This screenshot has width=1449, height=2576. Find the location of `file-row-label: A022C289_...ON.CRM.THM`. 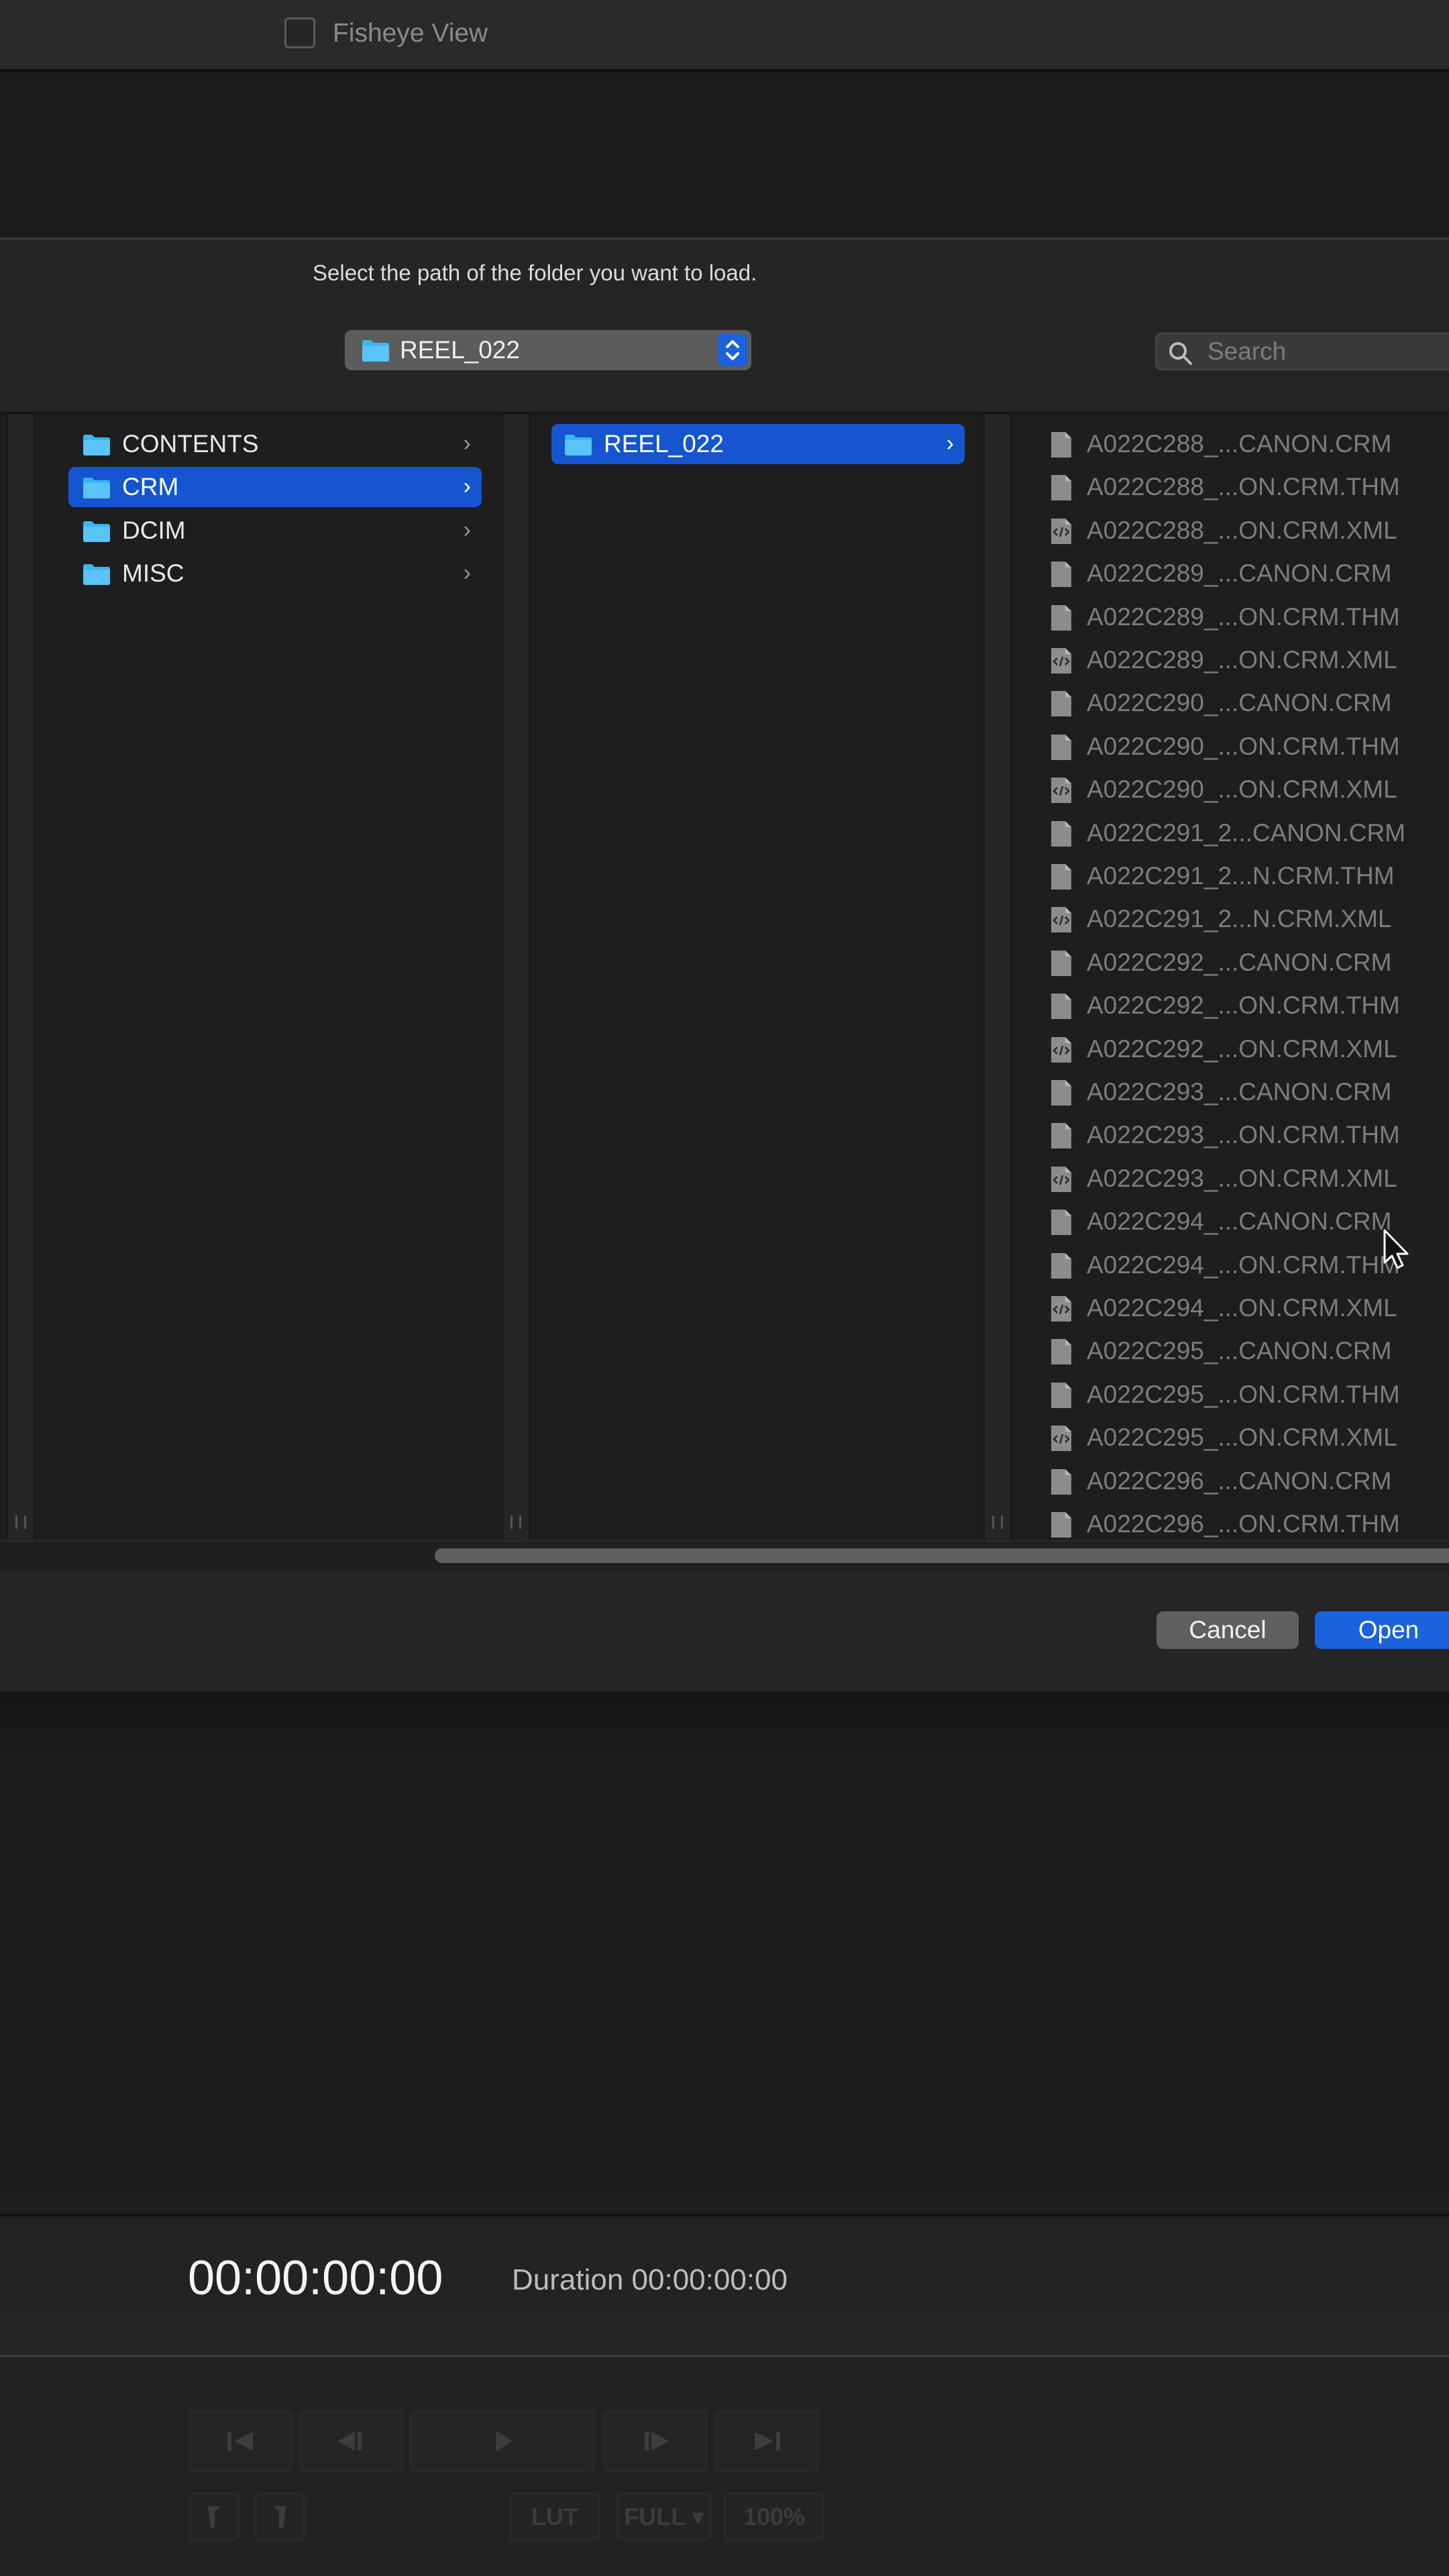

file-row-label: A022C289_...ON.CRM.THM is located at coordinates (1243, 616).